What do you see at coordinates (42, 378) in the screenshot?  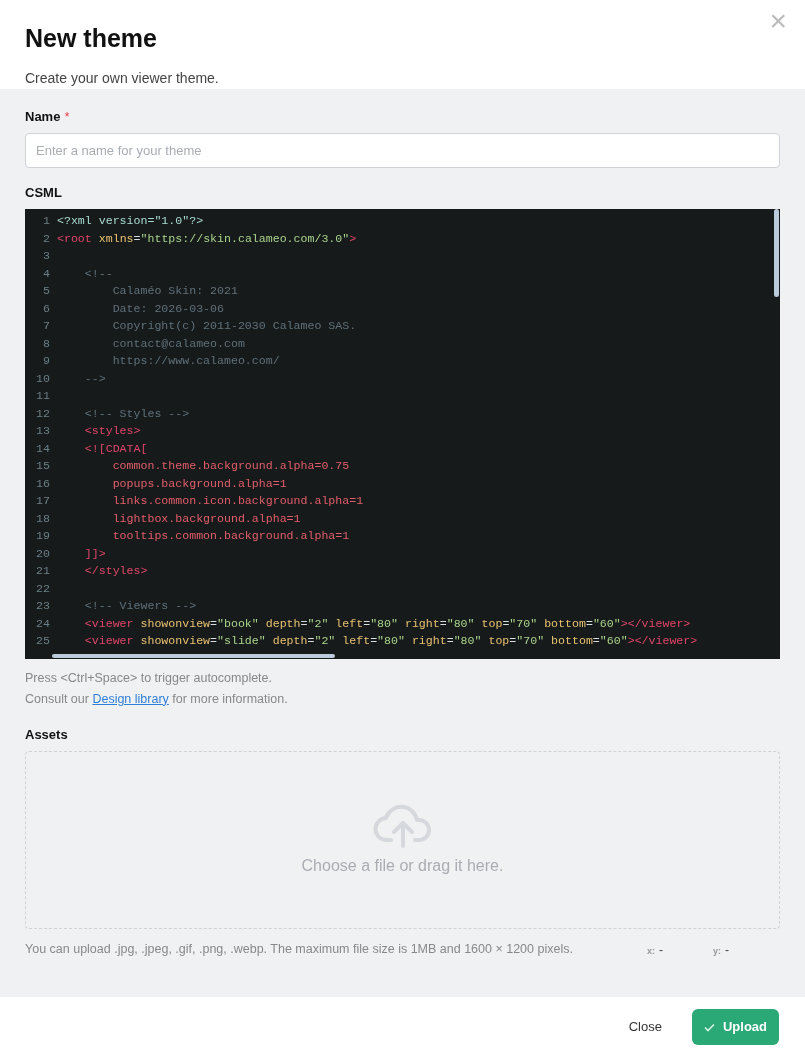 I see `line-number: 10` at bounding box center [42, 378].